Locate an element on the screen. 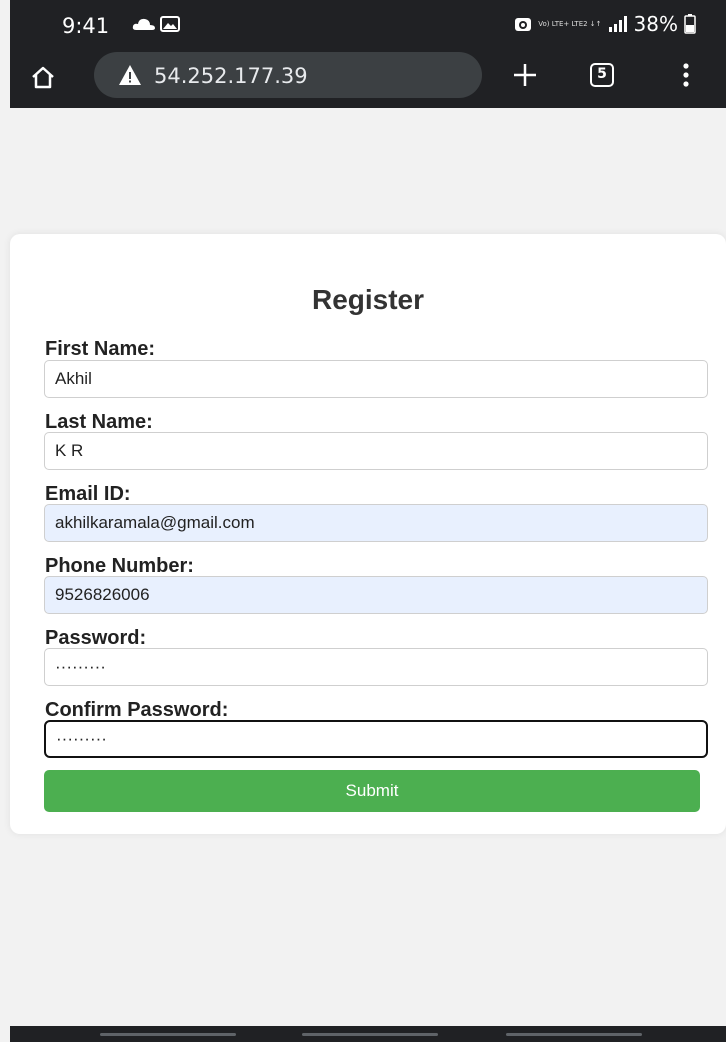  battery-icon is located at coordinates (690, 24).